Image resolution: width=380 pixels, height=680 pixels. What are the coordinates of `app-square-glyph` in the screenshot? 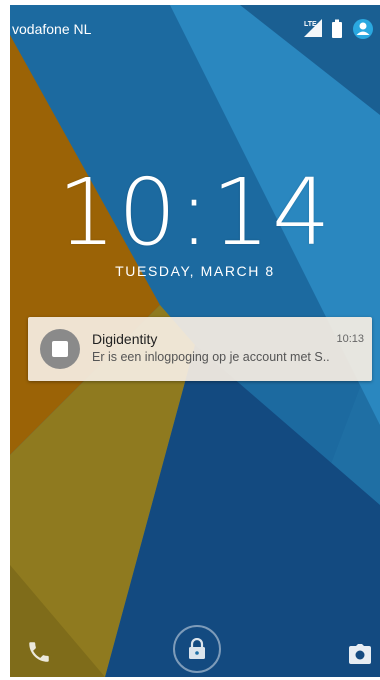 It's located at (60, 349).